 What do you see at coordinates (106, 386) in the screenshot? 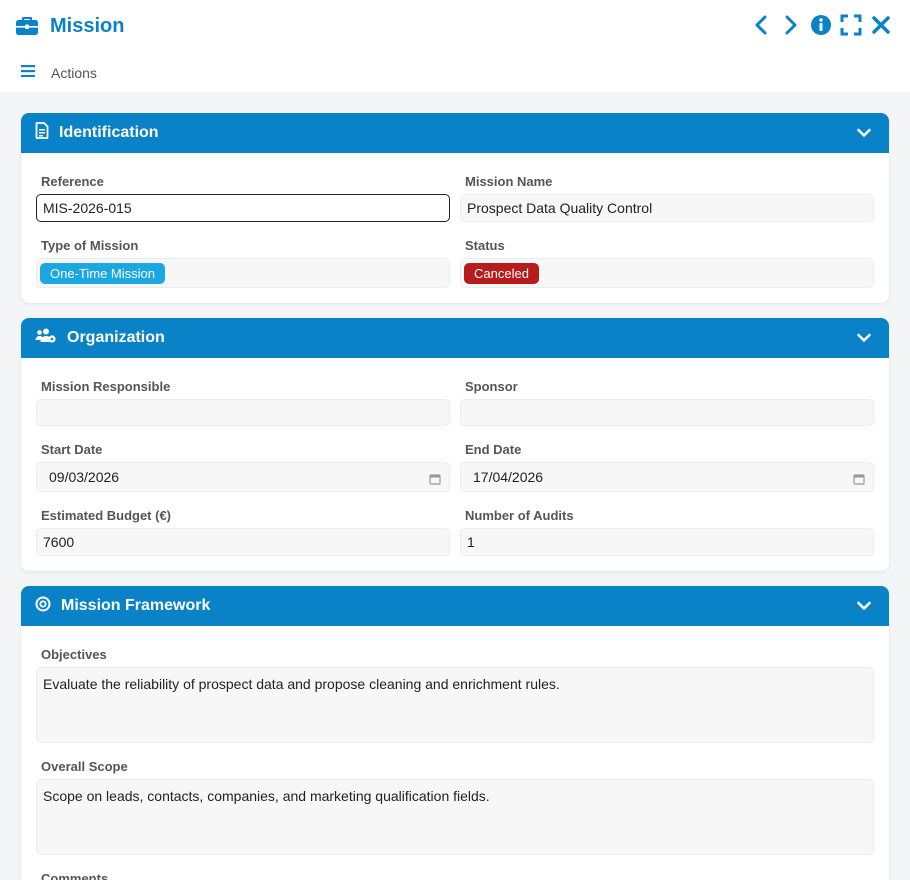
I see `mission-responsible-label: Mission Responsible` at bounding box center [106, 386].